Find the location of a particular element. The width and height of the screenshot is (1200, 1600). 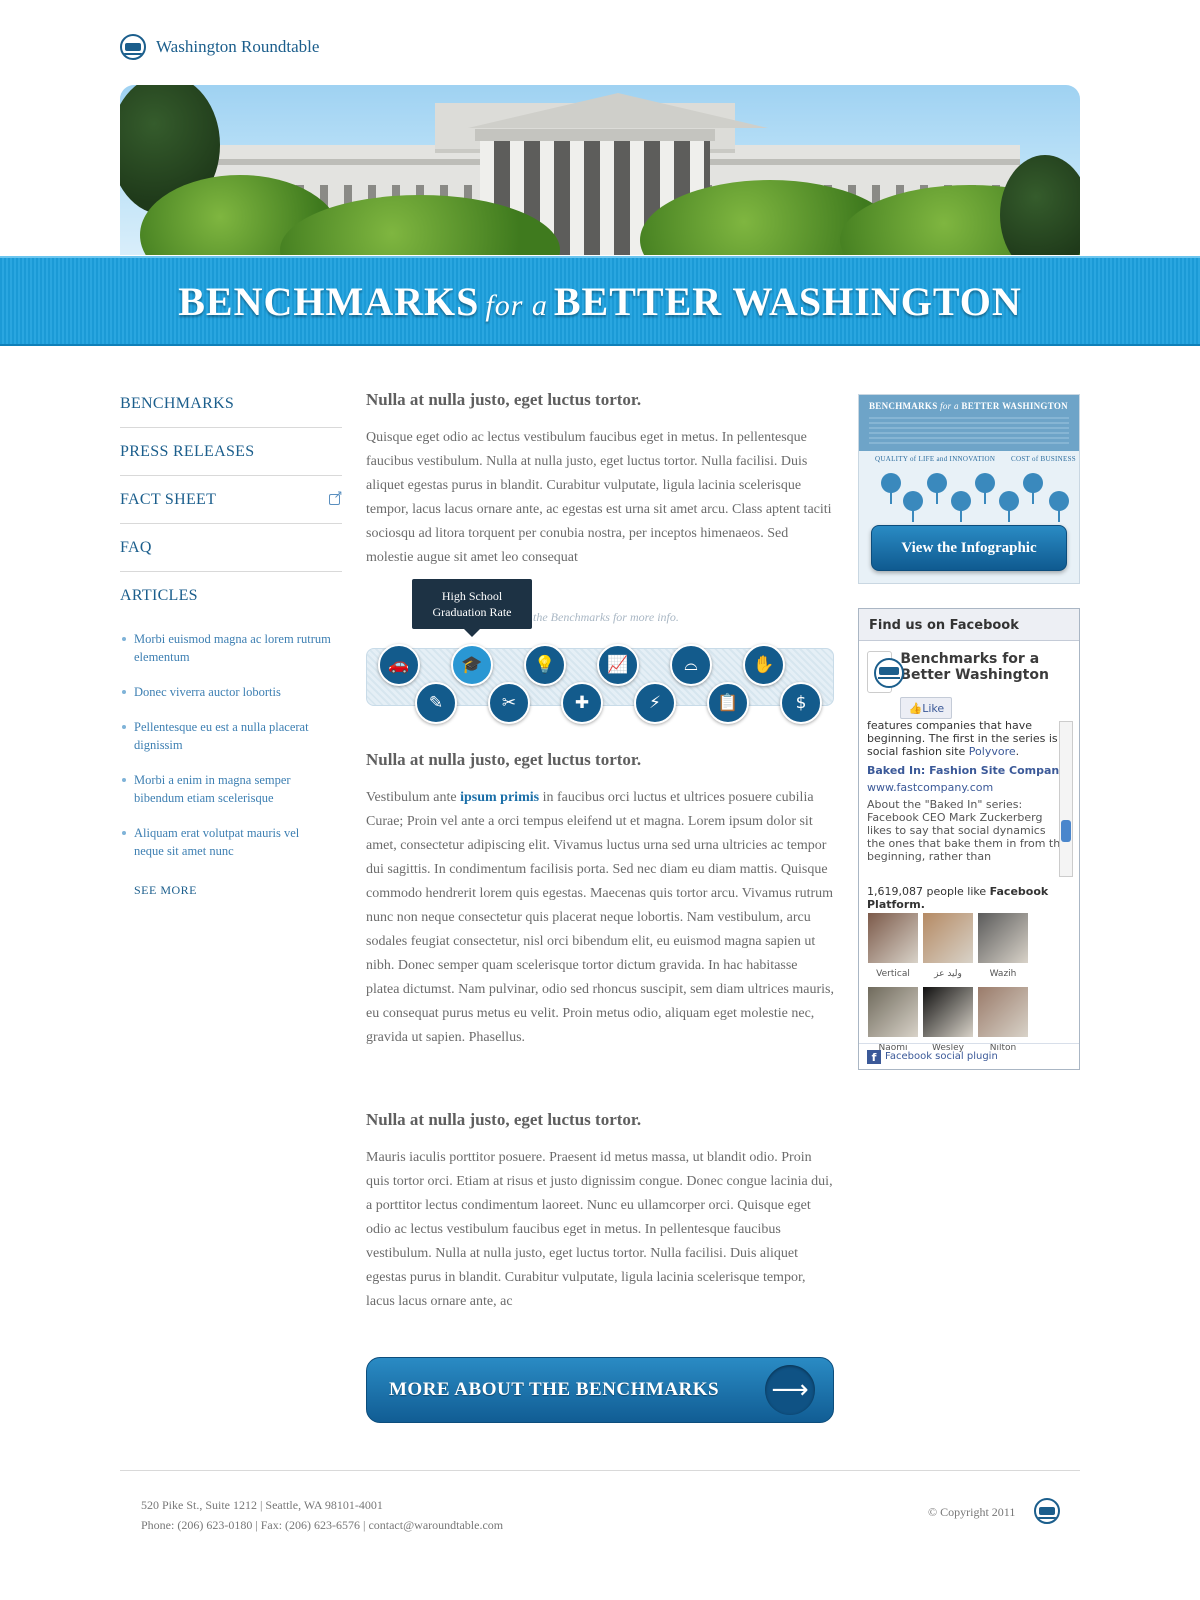

nav-item-faq: FAQ is located at coordinates (231, 548).